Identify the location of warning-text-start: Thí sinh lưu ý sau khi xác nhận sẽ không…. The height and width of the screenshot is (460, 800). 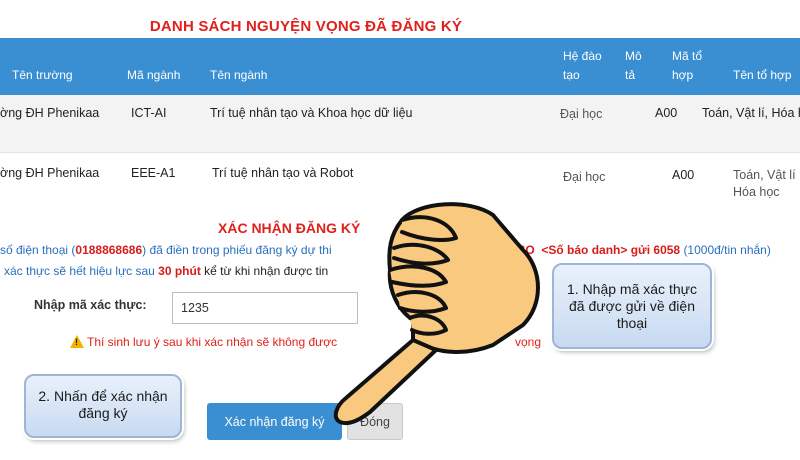
(212, 342).